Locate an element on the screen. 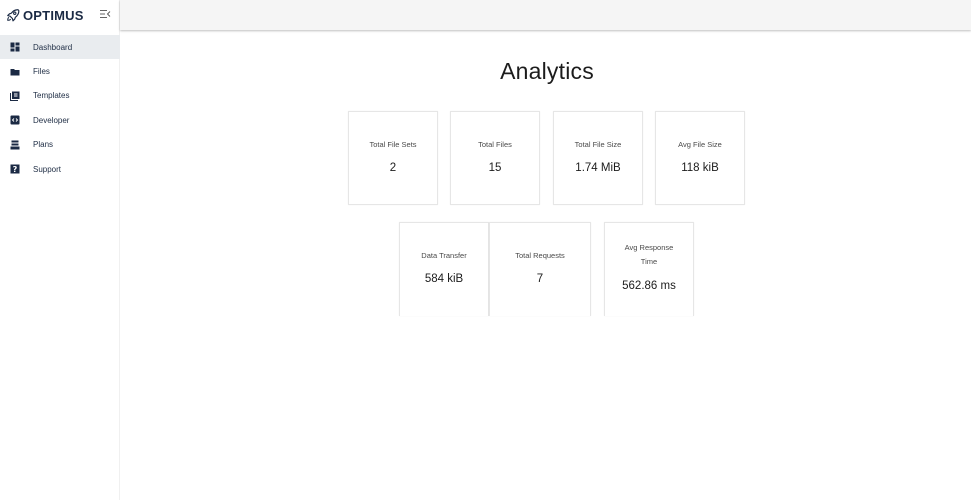  stat-label: Avg File Size is located at coordinates (700, 144).